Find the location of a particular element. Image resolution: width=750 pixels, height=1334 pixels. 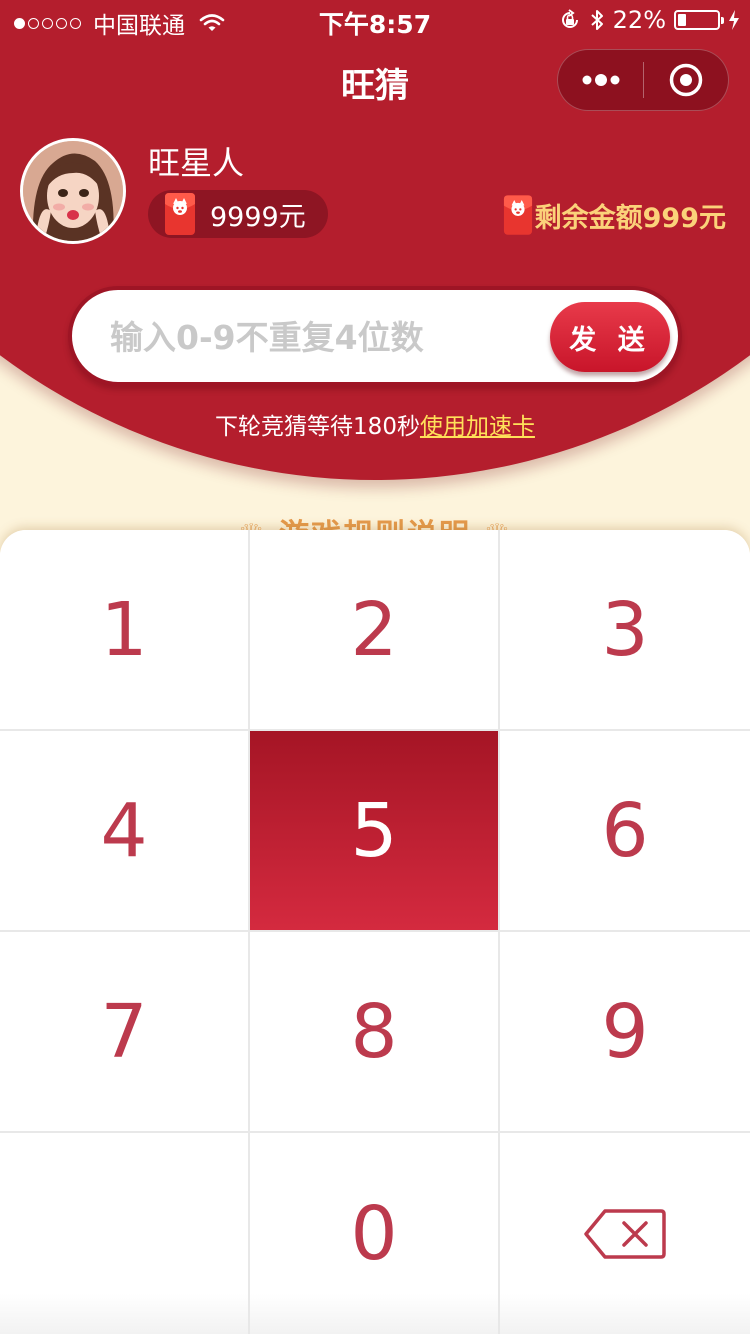

key-7: 7 is located at coordinates (125, 1032).